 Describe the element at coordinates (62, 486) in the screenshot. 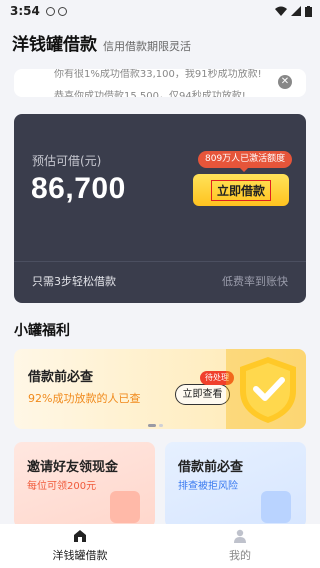

I see `invite-friends-subtitle: 每位可领200元` at that location.